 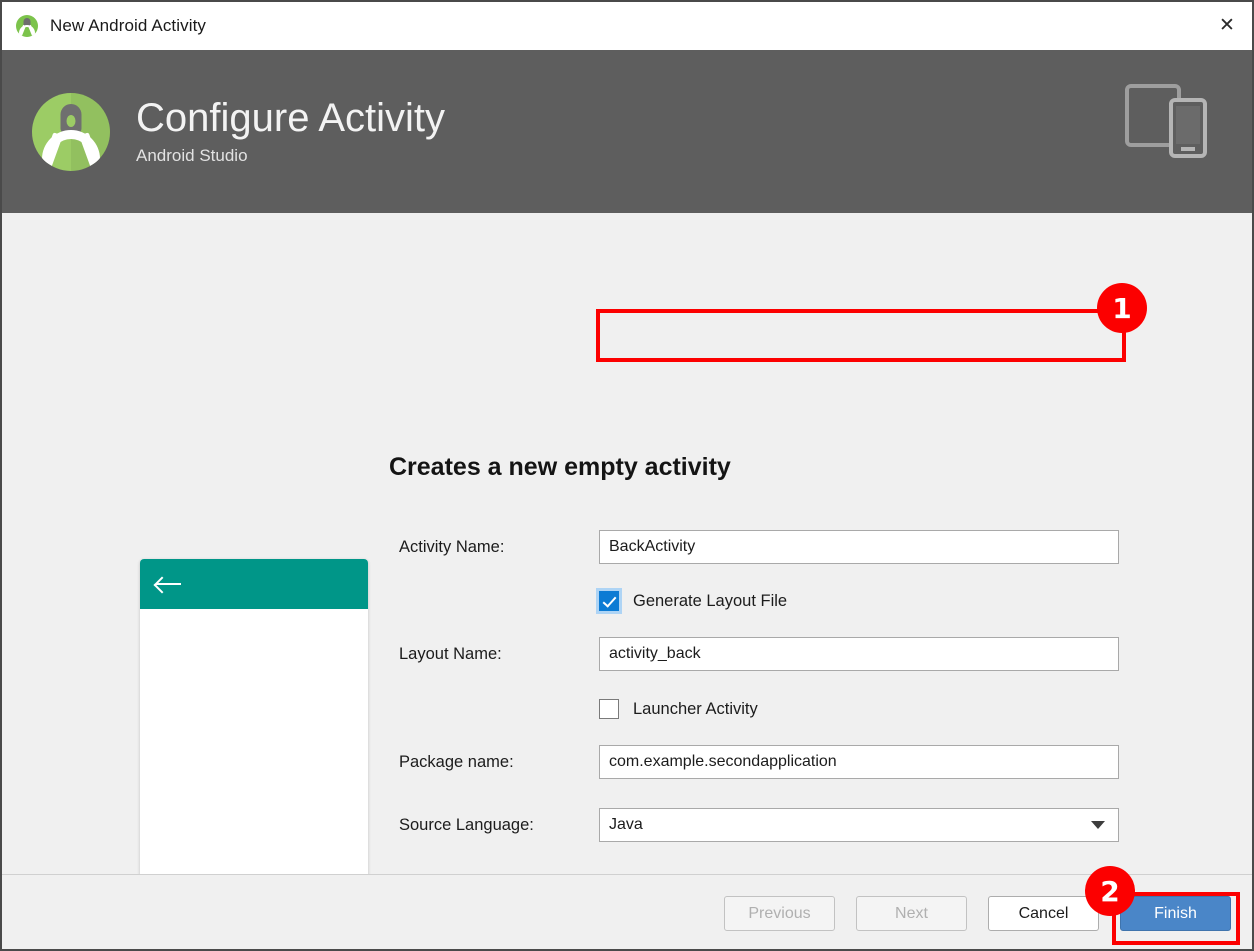 What do you see at coordinates (859, 762) in the screenshot?
I see `package-name-input: com.example.secondapplication` at bounding box center [859, 762].